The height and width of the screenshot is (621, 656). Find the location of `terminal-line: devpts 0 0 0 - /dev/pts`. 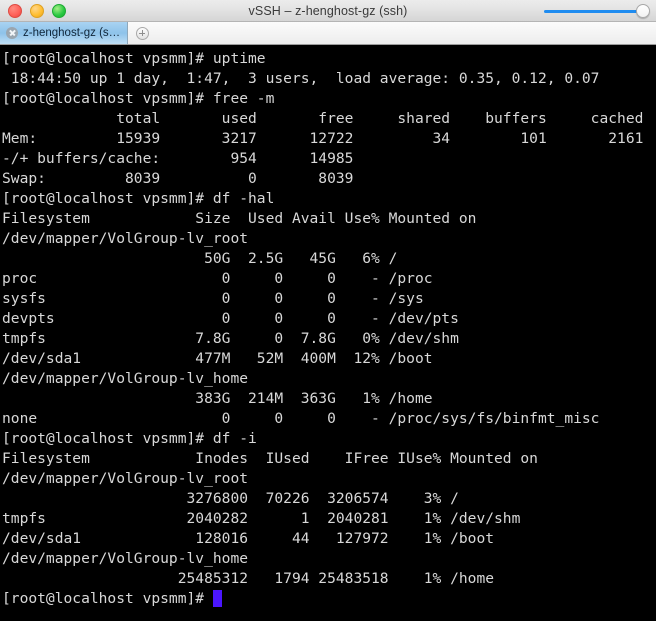

terminal-line: devpts 0 0 0 - /dev/pts is located at coordinates (230, 318).